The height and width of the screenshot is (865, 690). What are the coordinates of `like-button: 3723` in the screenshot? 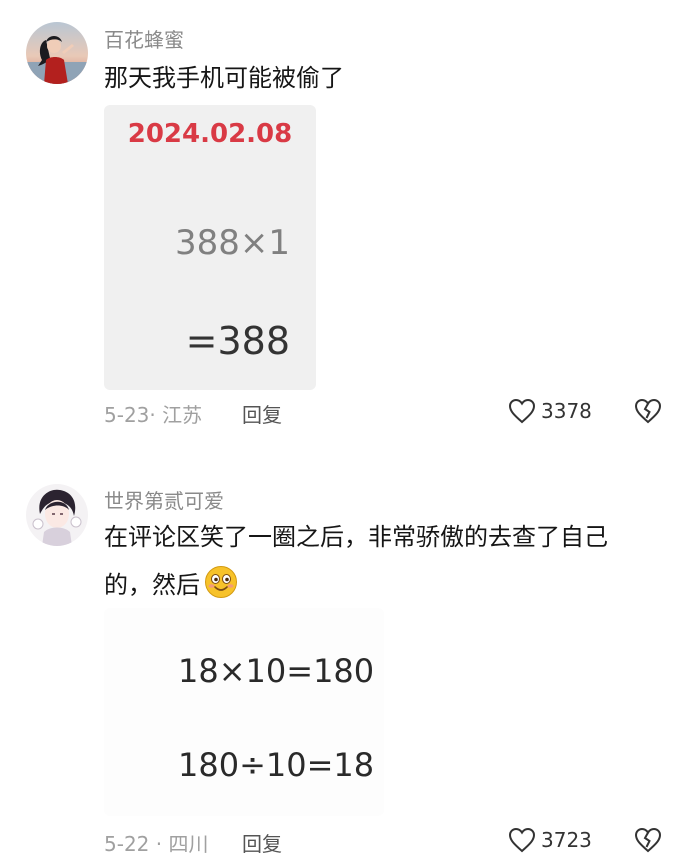 It's located at (550, 840).